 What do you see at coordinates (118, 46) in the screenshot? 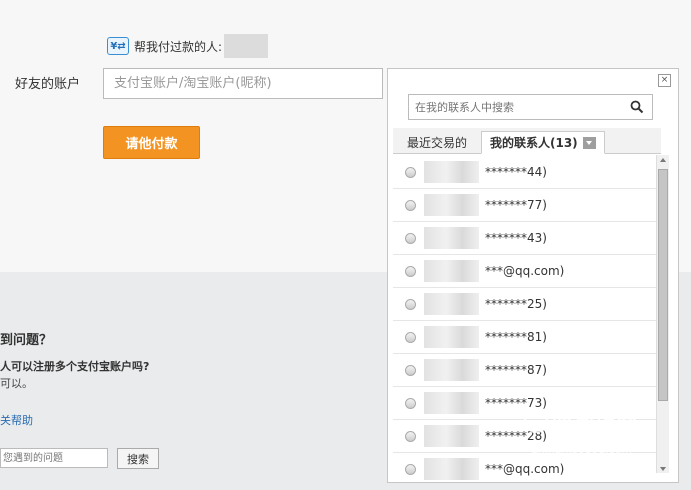
I see `yuan-transfer-icon: ¥⇄` at bounding box center [118, 46].